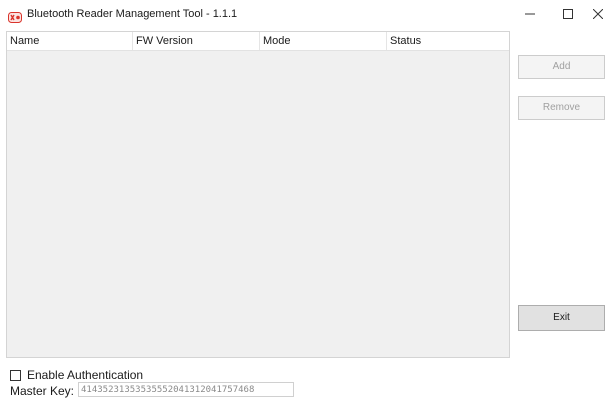 This screenshot has width=610, height=399. Describe the element at coordinates (70, 41) in the screenshot. I see `column-header-name: Name` at that location.